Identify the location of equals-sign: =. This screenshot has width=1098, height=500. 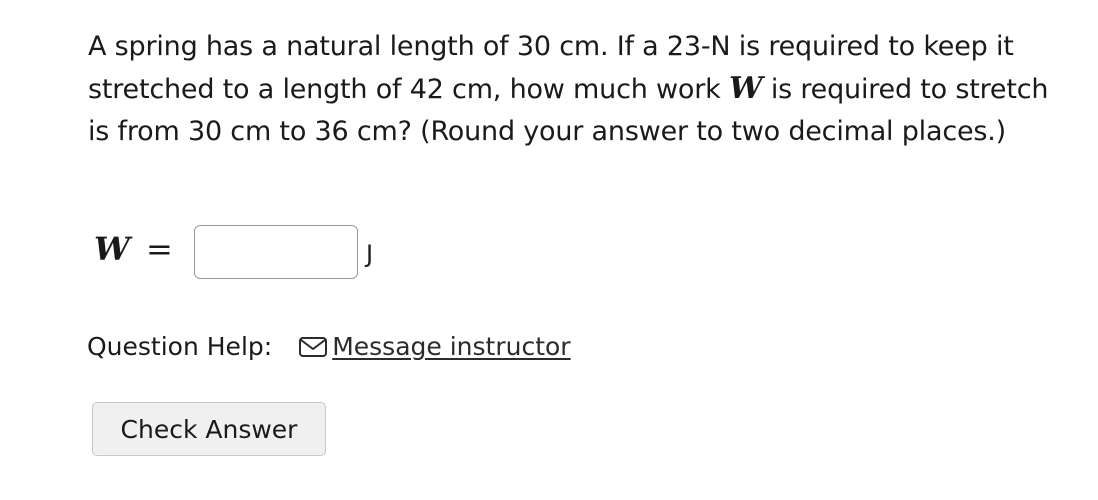
(159, 249).